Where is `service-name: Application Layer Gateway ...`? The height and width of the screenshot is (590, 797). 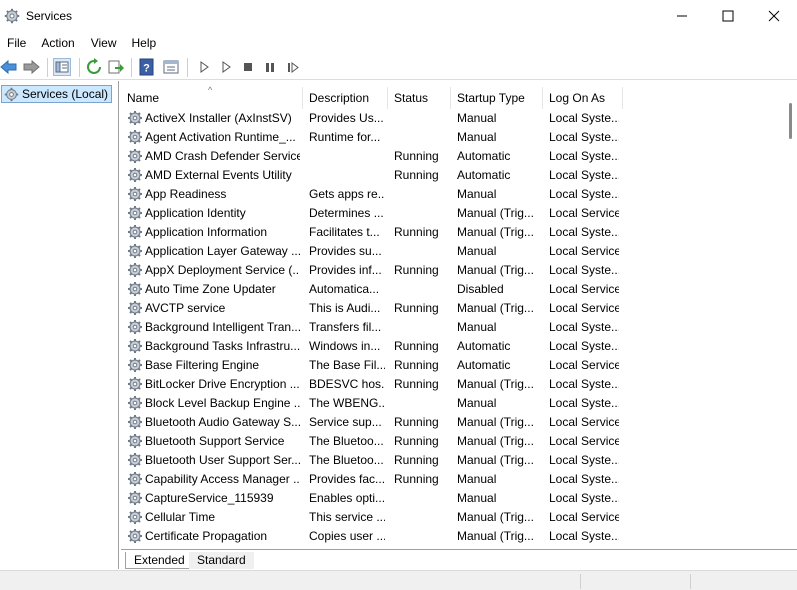 service-name: Application Layer Gateway ... is located at coordinates (222, 251).